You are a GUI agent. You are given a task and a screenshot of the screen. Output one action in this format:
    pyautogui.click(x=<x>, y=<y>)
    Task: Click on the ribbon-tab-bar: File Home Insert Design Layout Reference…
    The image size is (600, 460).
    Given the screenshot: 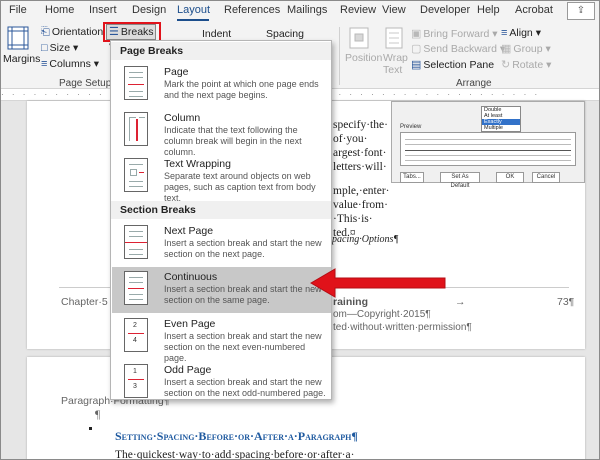 What is the action you would take?
    pyautogui.click(x=300, y=11)
    